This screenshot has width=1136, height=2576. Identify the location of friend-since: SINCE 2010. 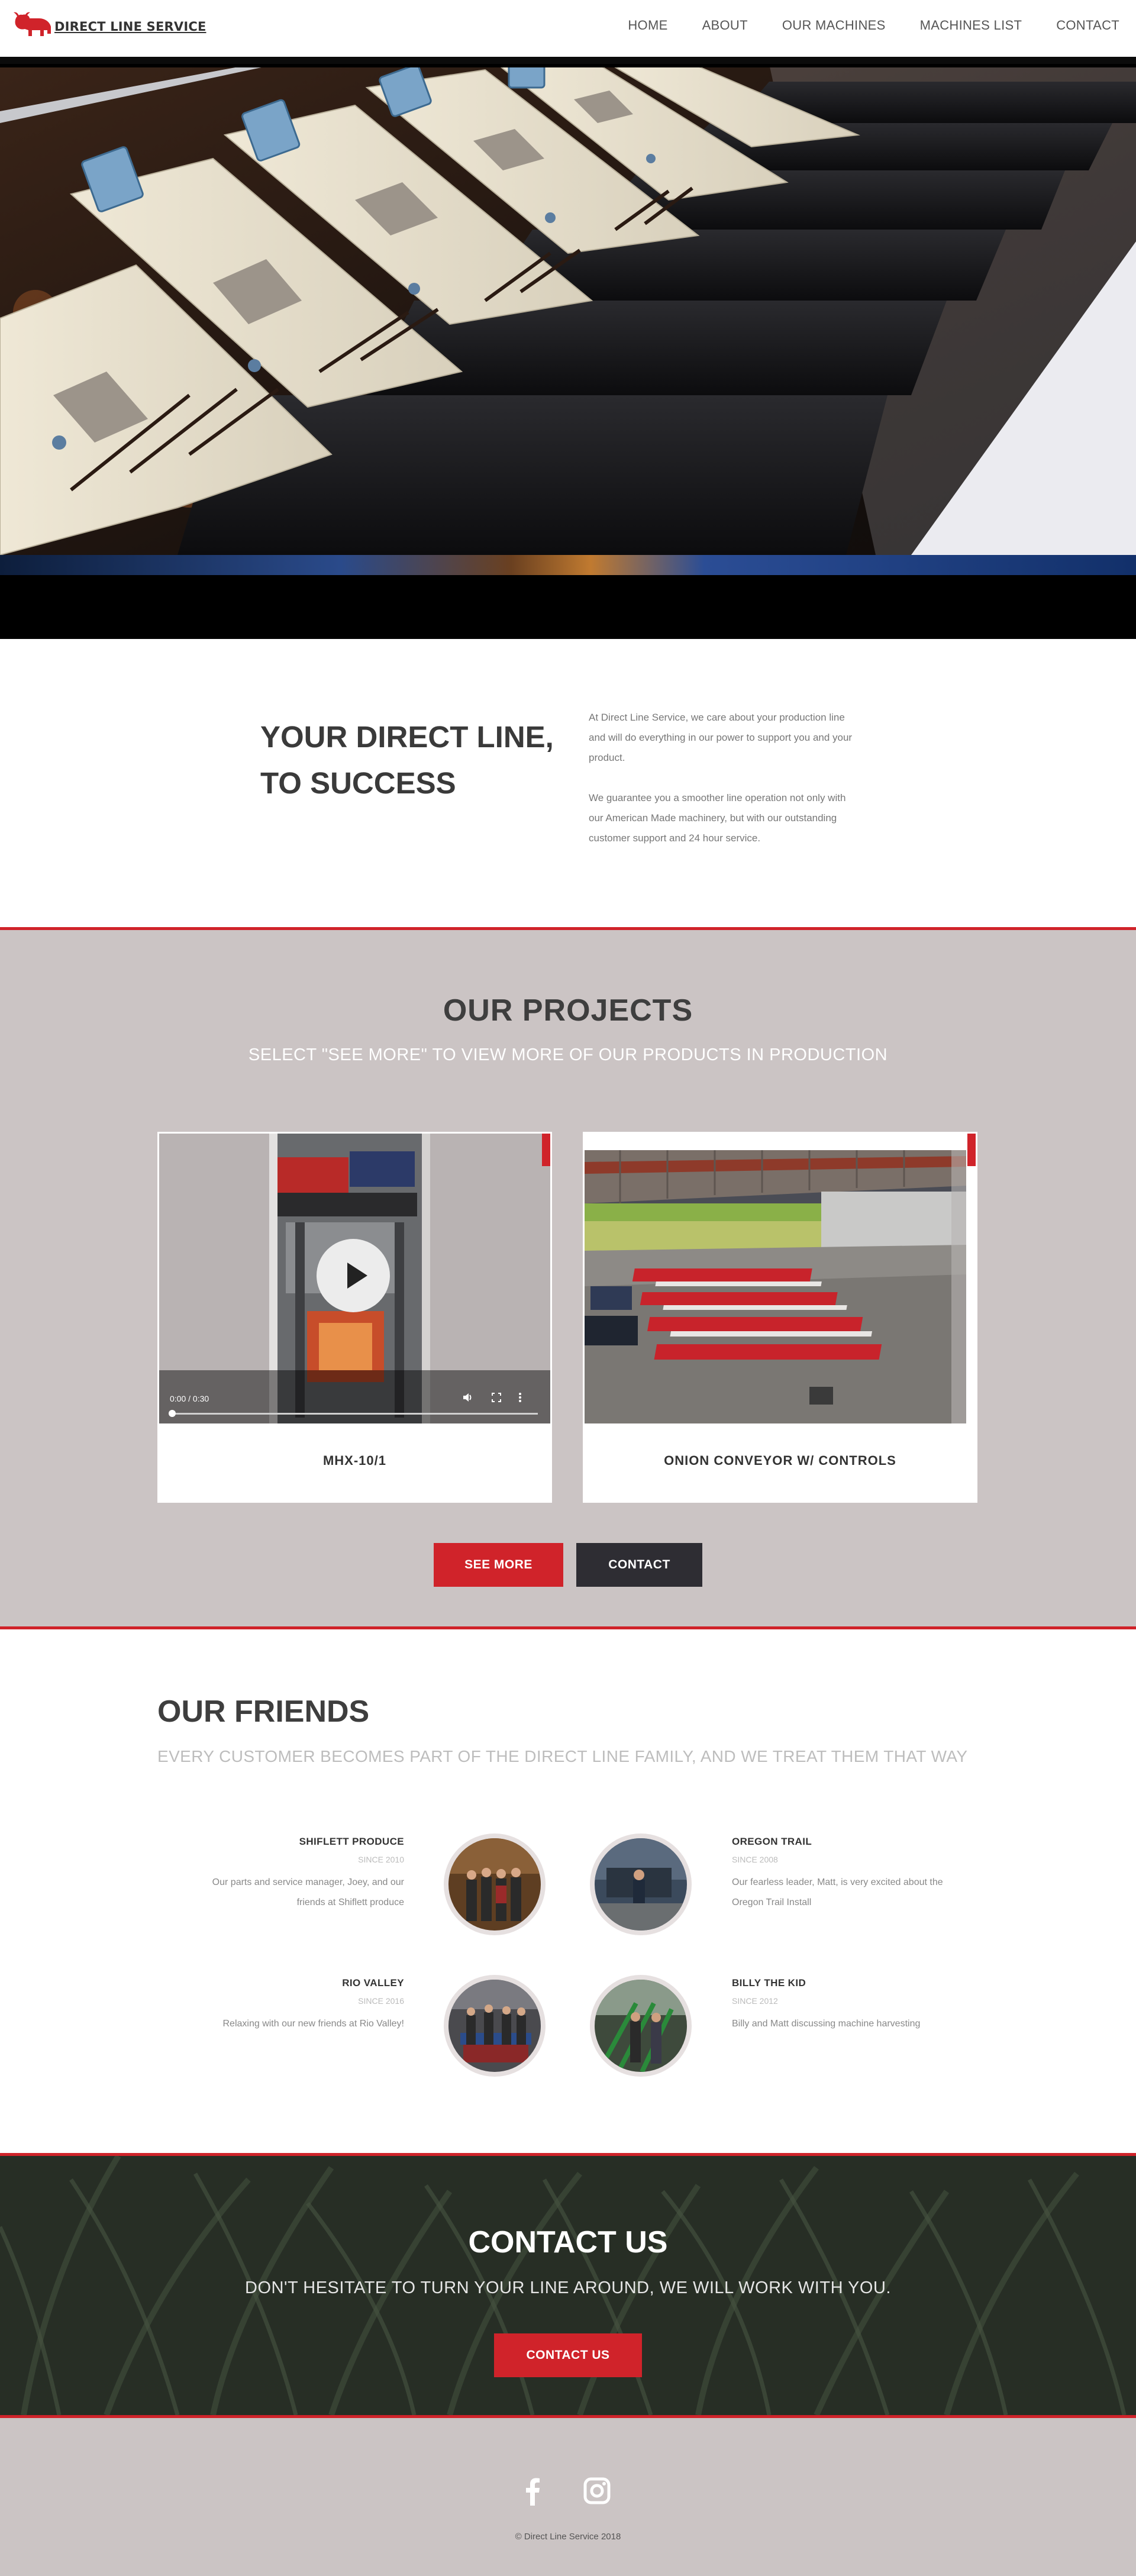
(381, 1859).